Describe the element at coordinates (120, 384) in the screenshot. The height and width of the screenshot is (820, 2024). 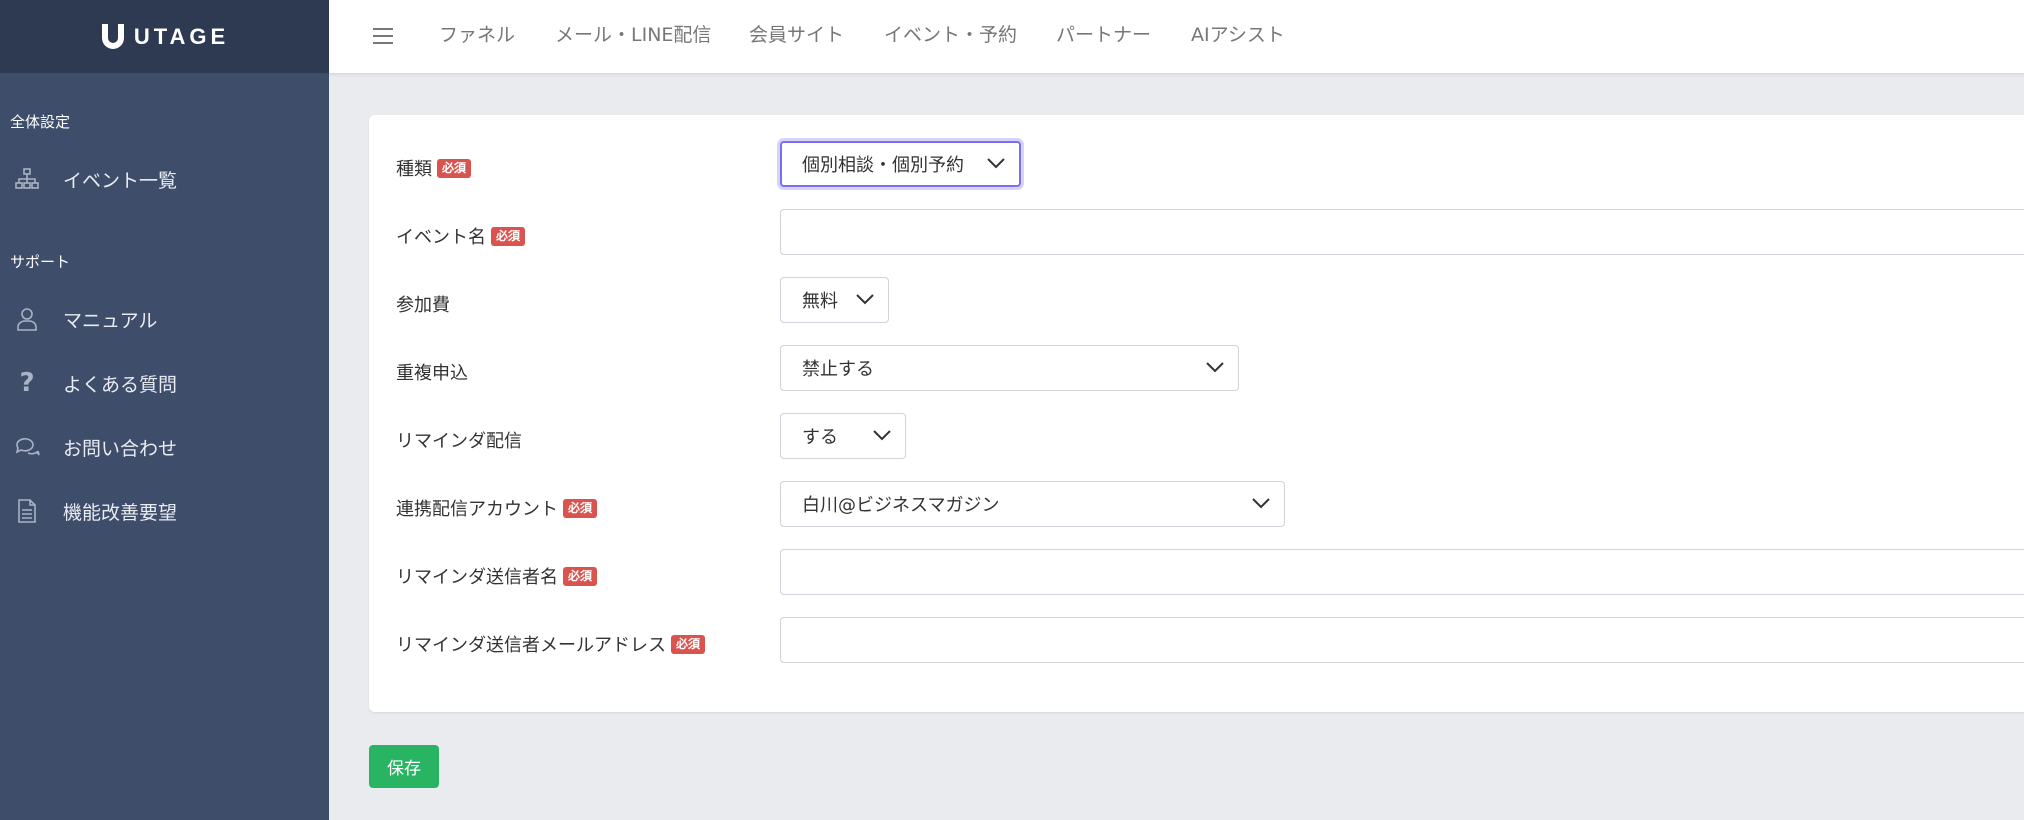
I see `sidebar-item-label: よくある質問` at that location.